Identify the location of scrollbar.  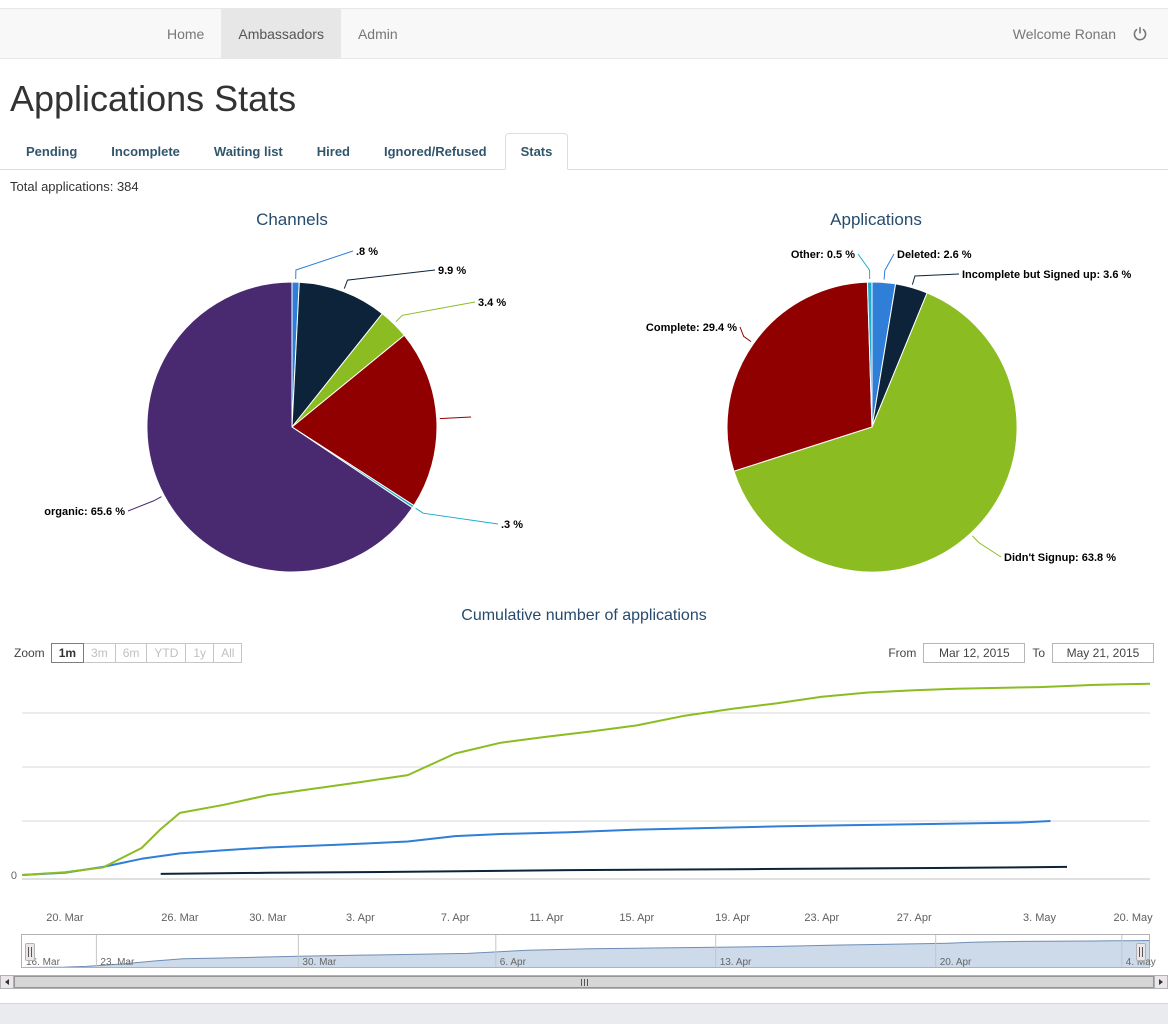
(584, 982).